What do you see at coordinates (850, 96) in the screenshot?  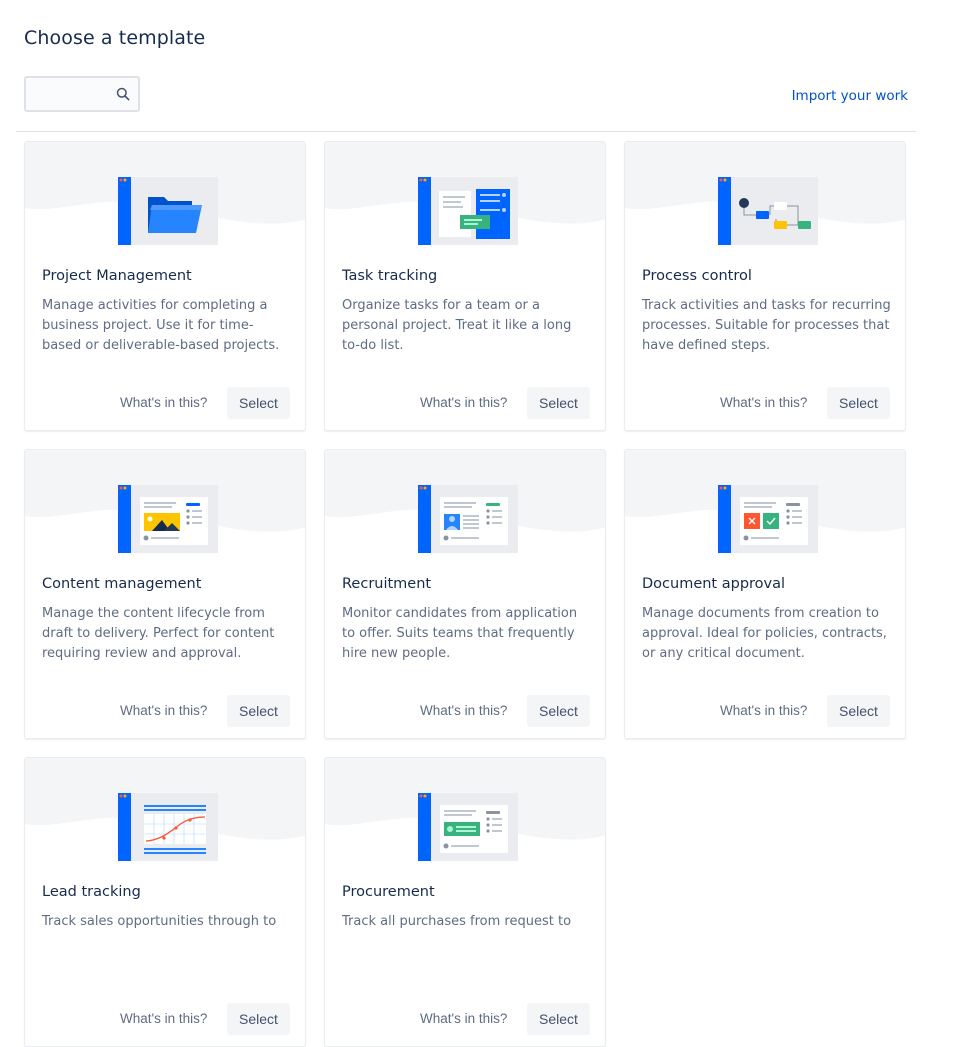 I see `import-your-work-link: Import your work` at bounding box center [850, 96].